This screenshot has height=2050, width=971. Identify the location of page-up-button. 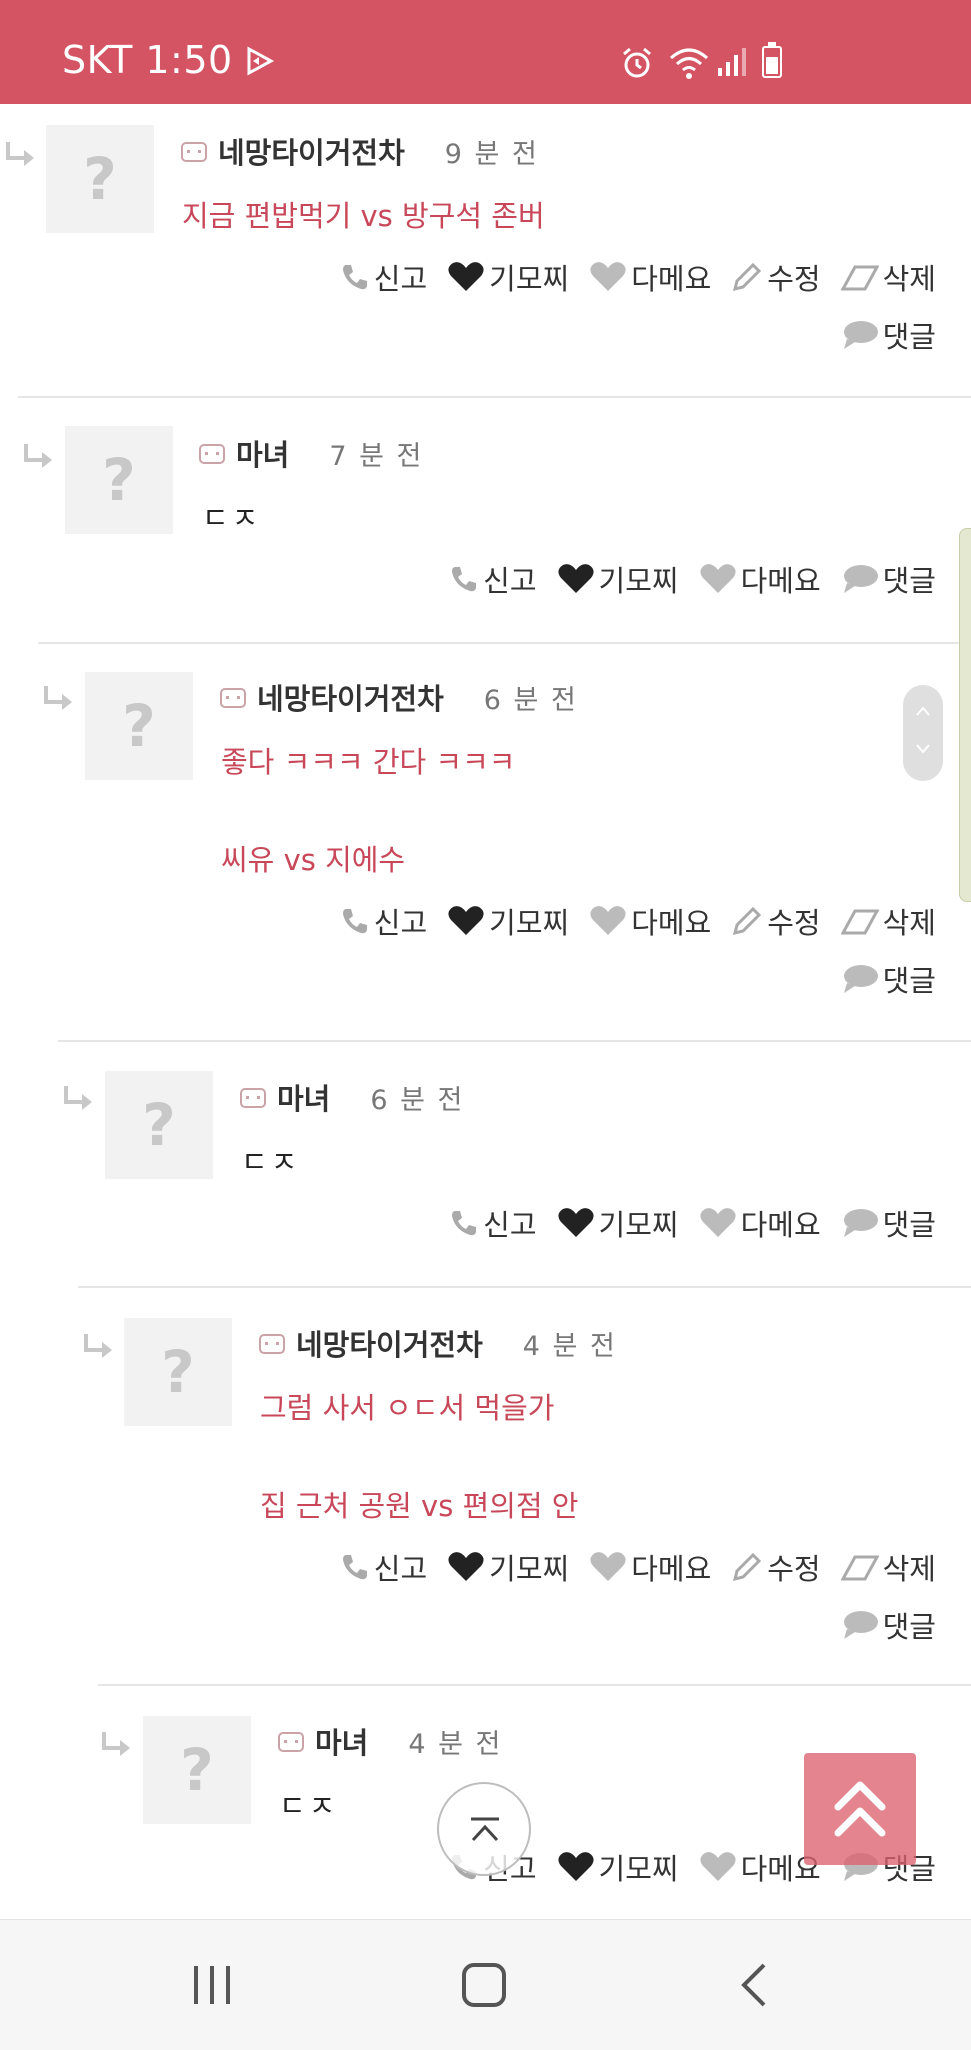
(860, 1809).